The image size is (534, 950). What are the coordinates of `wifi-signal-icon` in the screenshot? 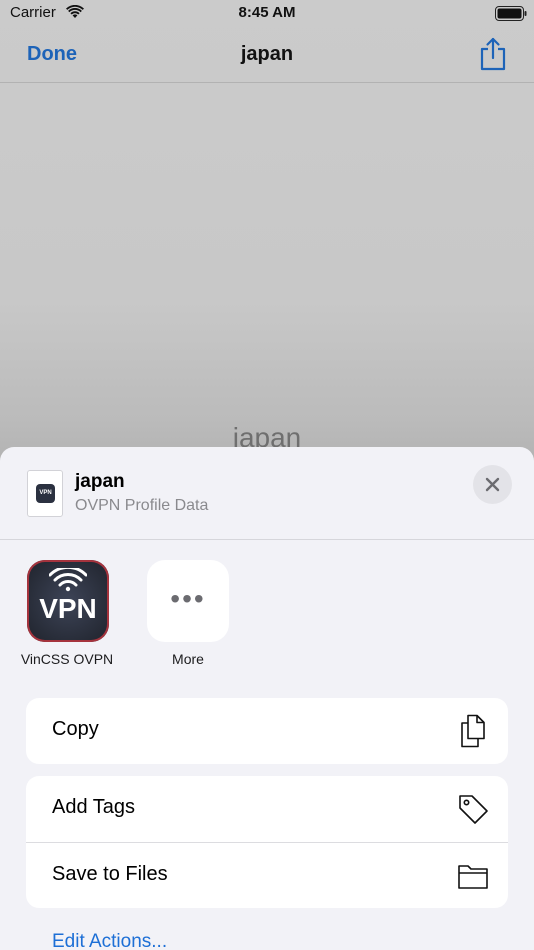 It's located at (68, 580).